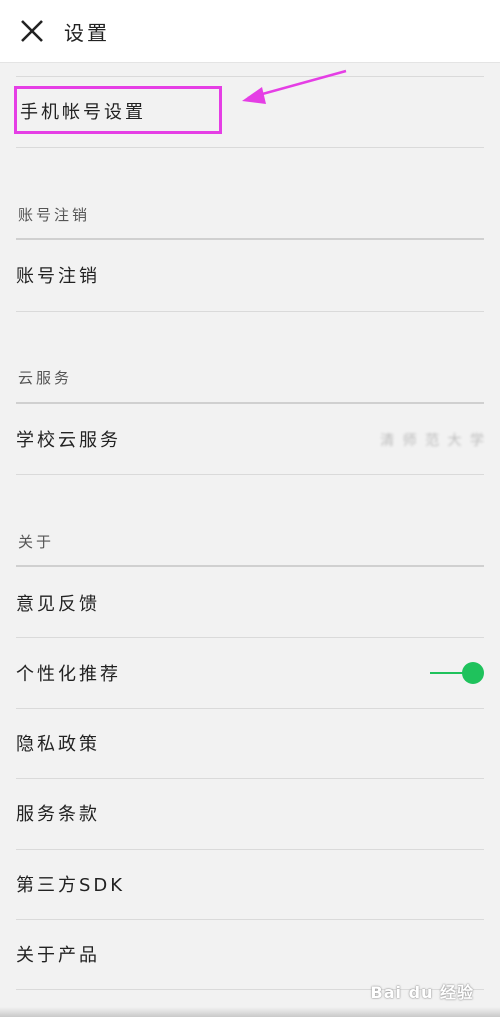  What do you see at coordinates (250, 813) in the screenshot?
I see `terms-of-service-item: 服务条款` at bounding box center [250, 813].